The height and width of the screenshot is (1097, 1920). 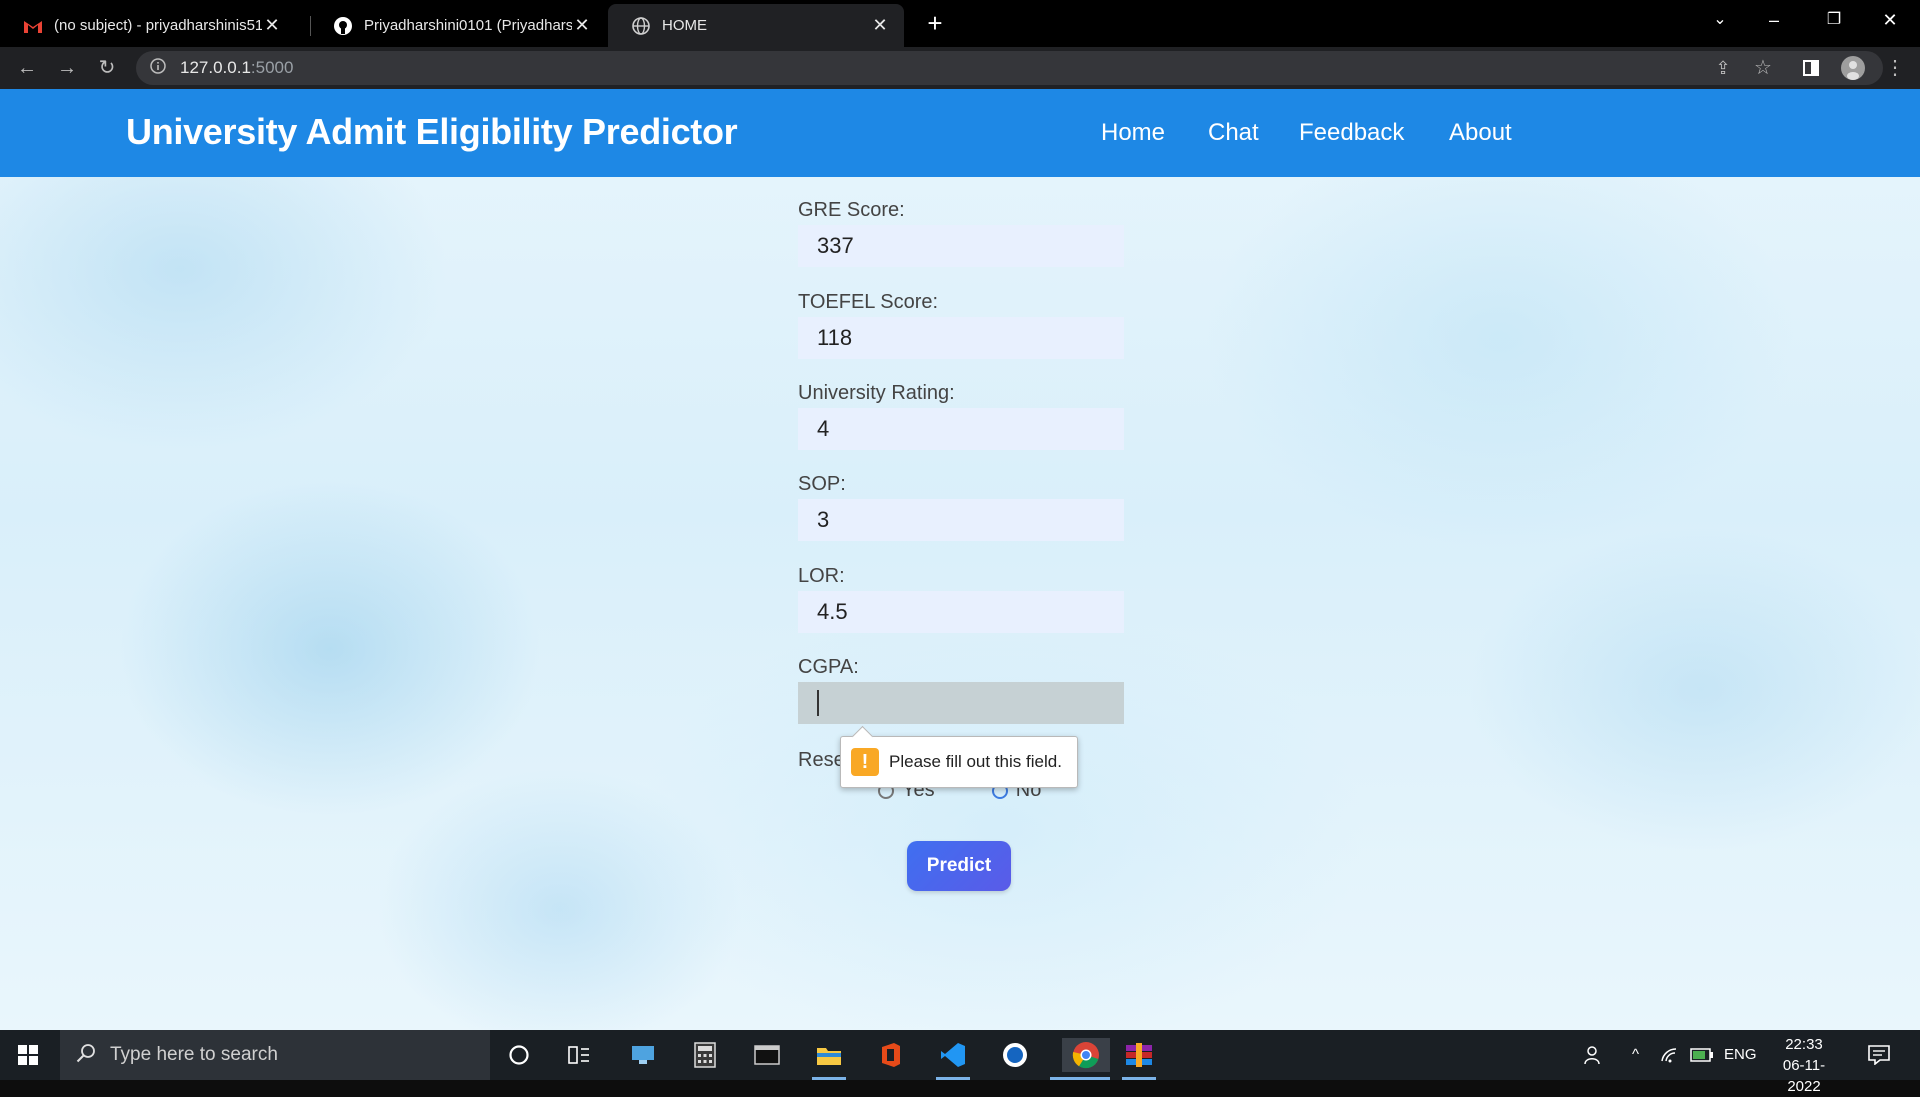 What do you see at coordinates (27, 68) in the screenshot?
I see `back-icon: ←` at bounding box center [27, 68].